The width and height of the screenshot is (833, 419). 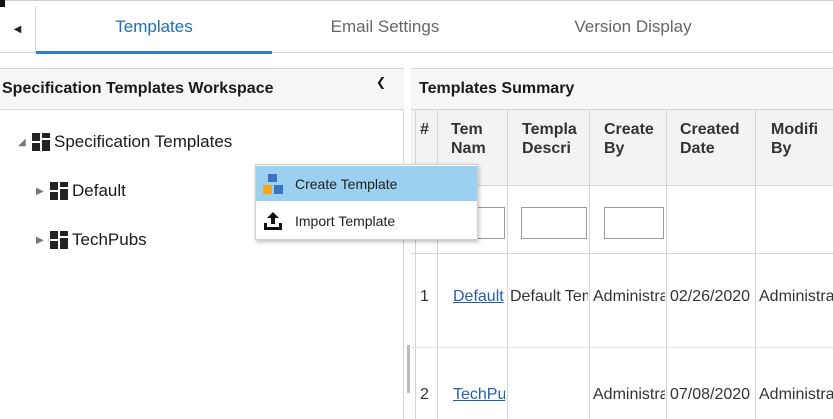 What do you see at coordinates (549, 296) in the screenshot?
I see `cell-description: Default Template` at bounding box center [549, 296].